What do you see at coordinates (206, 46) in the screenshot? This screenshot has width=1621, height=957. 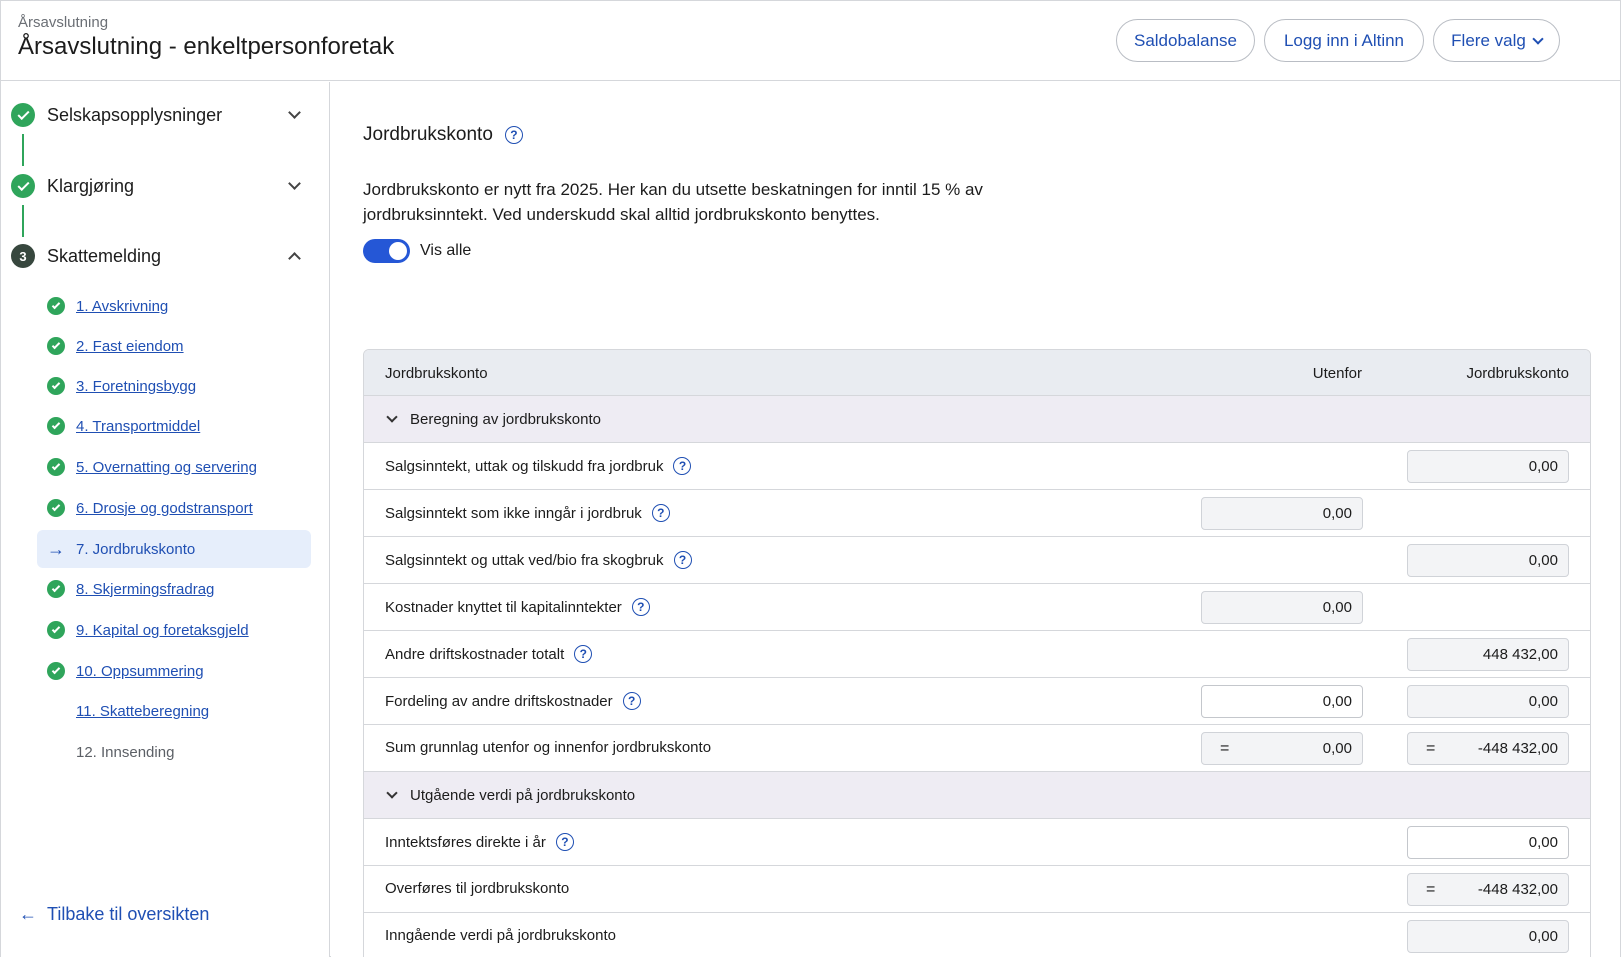 I see `page-title: Årsavslutning - enkeltpersonforetak` at bounding box center [206, 46].